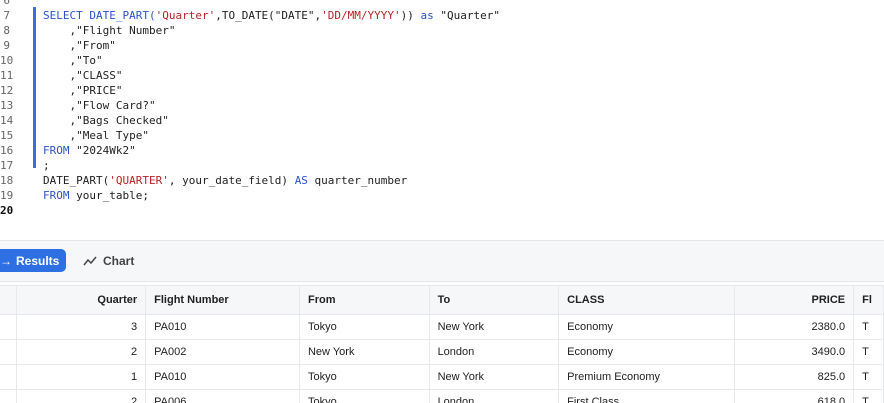 The width and height of the screenshot is (884, 403). Describe the element at coordinates (494, 300) in the screenshot. I see `column-header: To` at that location.